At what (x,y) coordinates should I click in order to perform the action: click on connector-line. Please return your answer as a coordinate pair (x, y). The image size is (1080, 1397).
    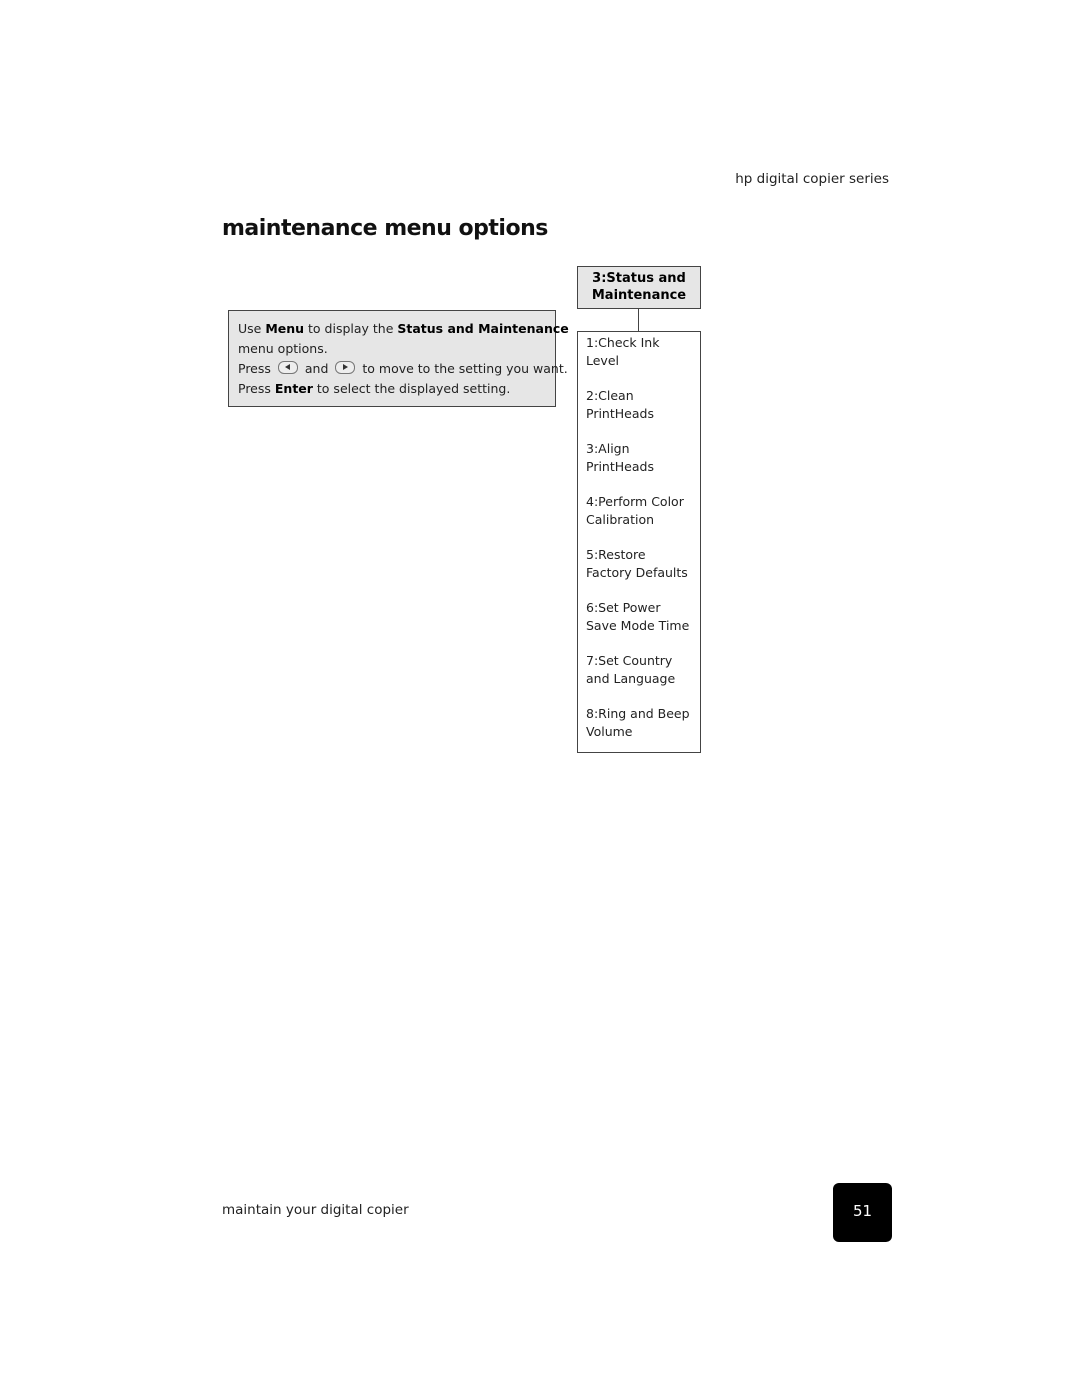
    Looking at the image, I should click on (638, 320).